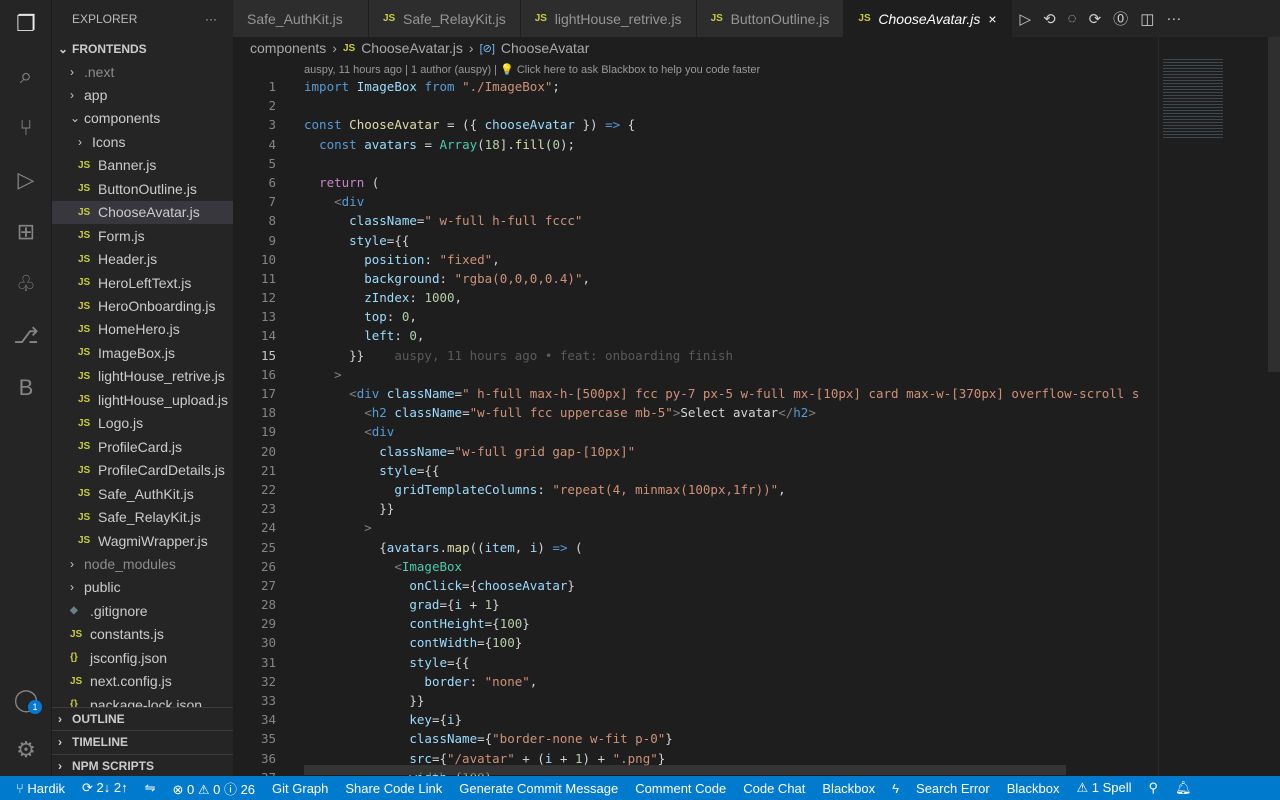  I want to click on tree-item: JS Form.js, so click(142, 235).